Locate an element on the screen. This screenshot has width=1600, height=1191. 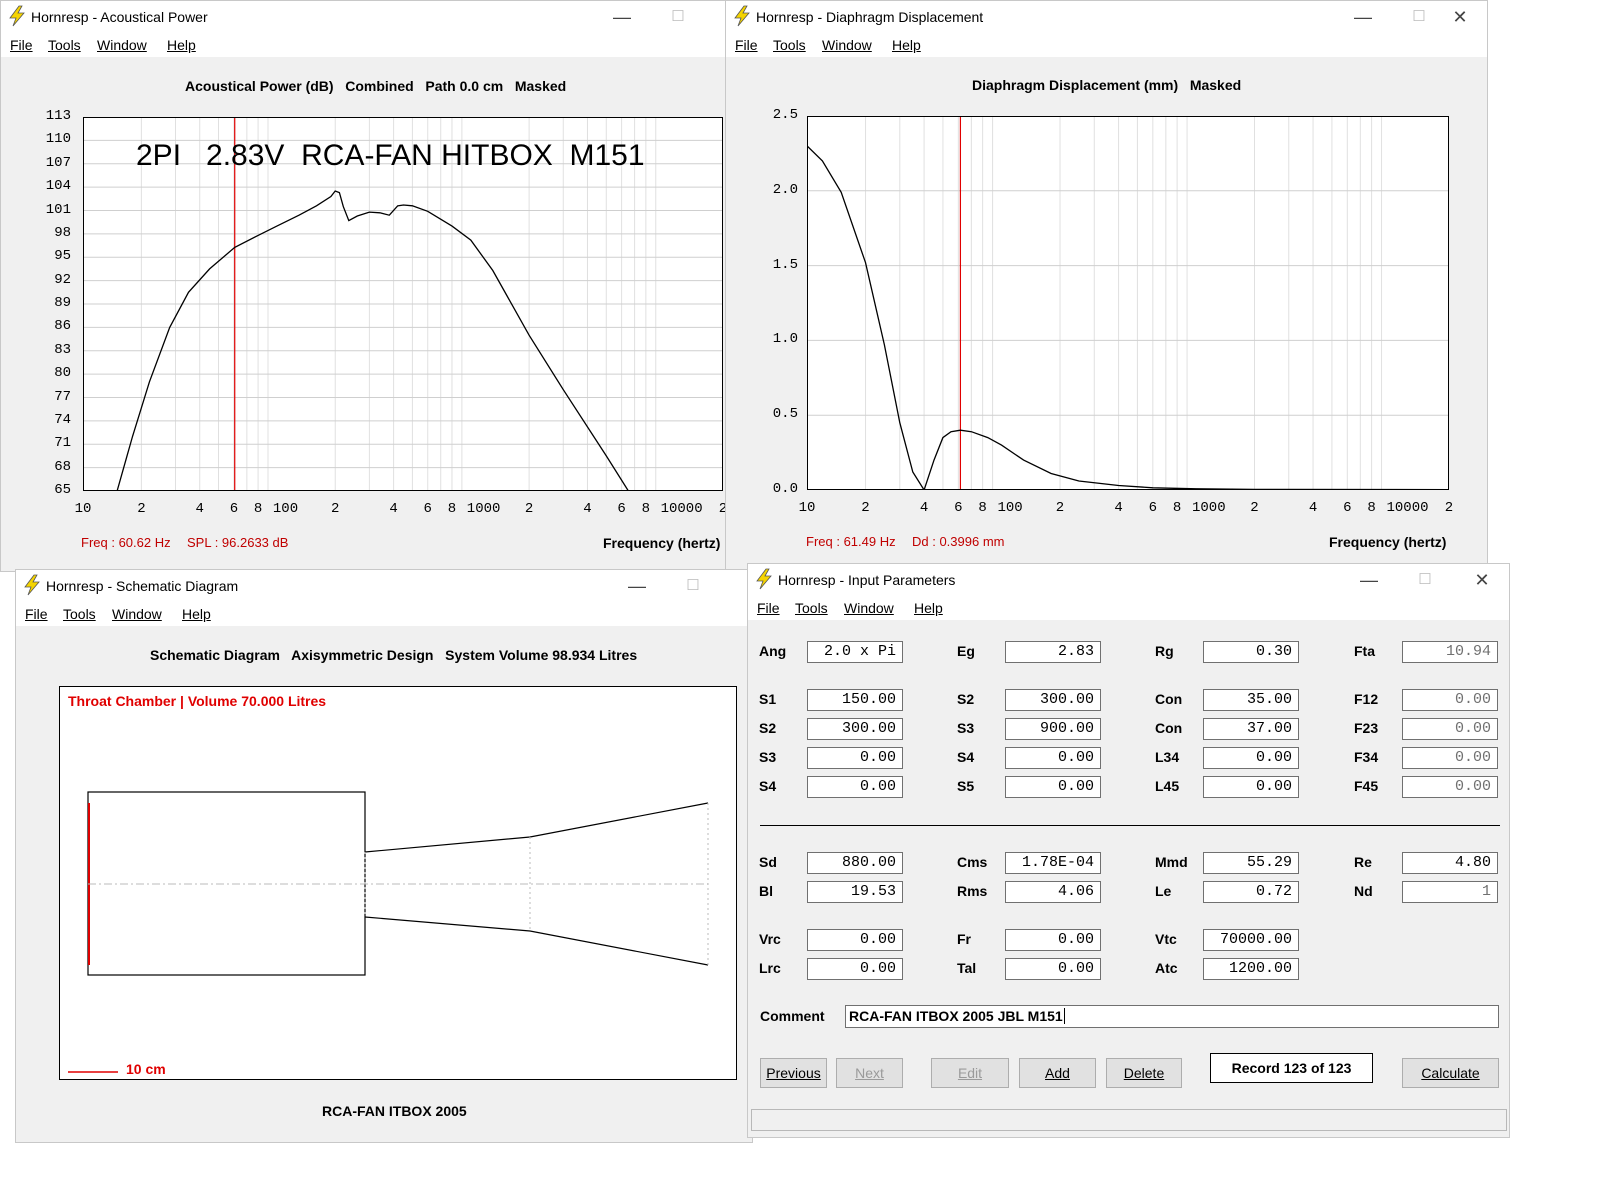
window-title: Hornresp - Diaphragm Displacement is located at coordinates (870, 17).